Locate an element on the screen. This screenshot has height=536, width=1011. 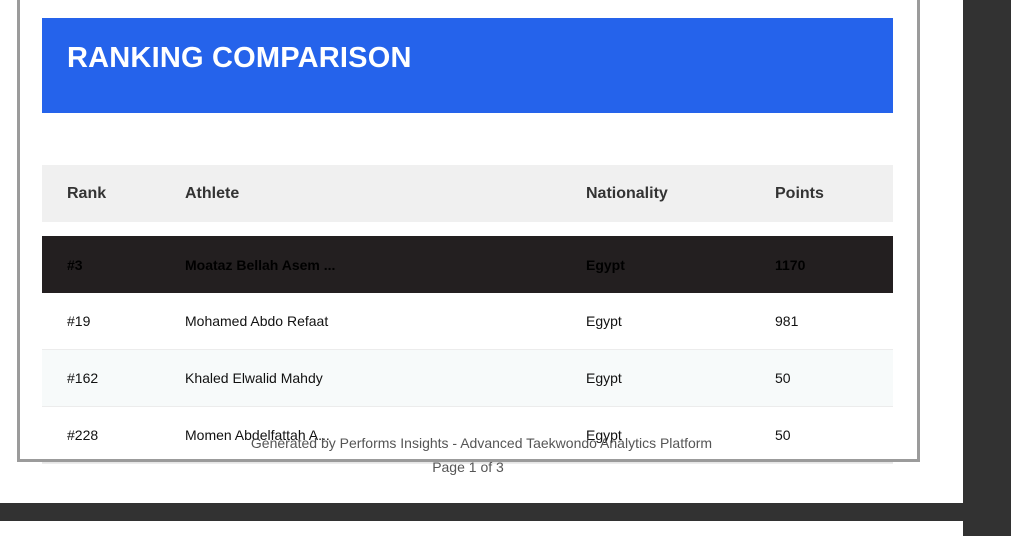
column-header-athlete: Athlete is located at coordinates (212, 193).